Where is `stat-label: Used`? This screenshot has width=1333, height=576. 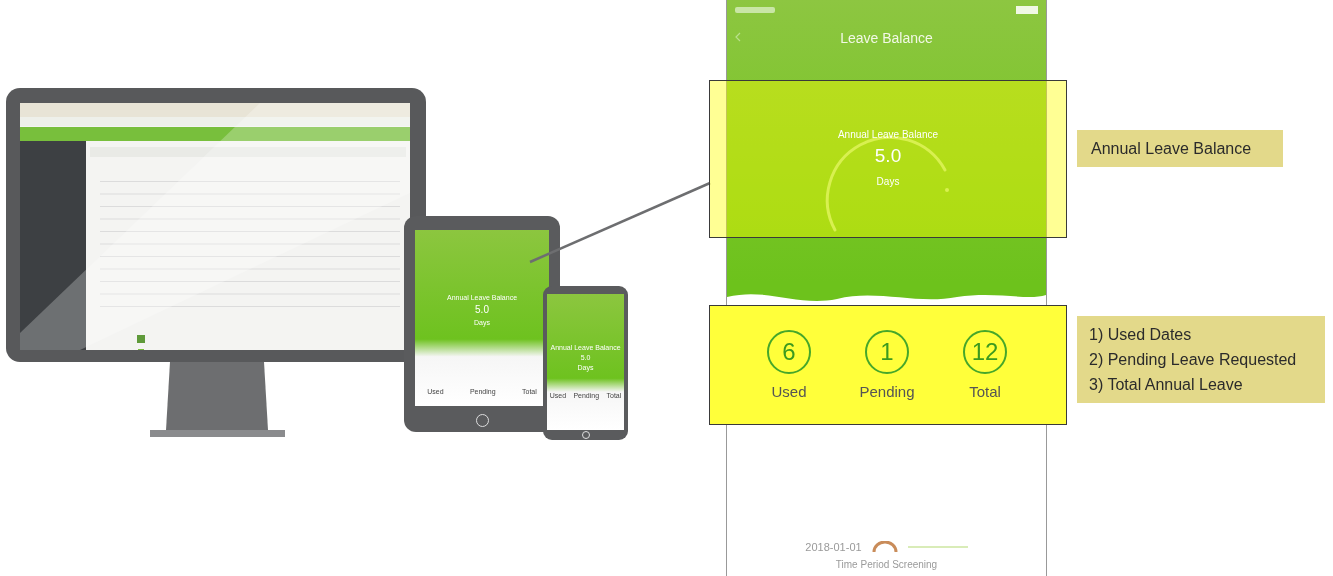 stat-label: Used is located at coordinates (789, 391).